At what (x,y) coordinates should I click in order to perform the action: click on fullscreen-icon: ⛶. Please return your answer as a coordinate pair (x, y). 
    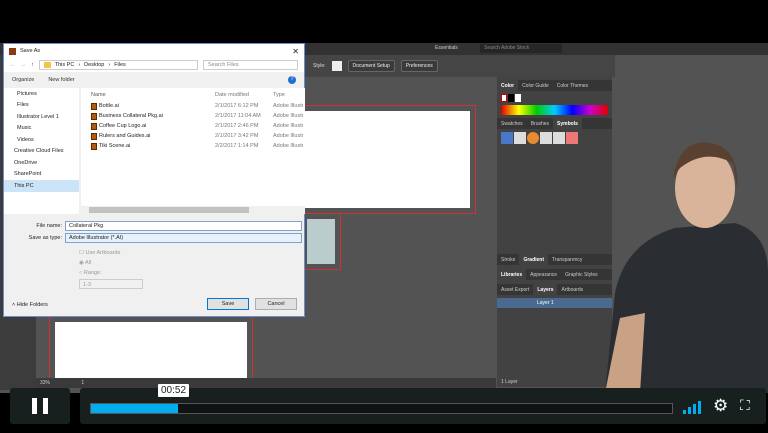
    Looking at the image, I should click on (745, 405).